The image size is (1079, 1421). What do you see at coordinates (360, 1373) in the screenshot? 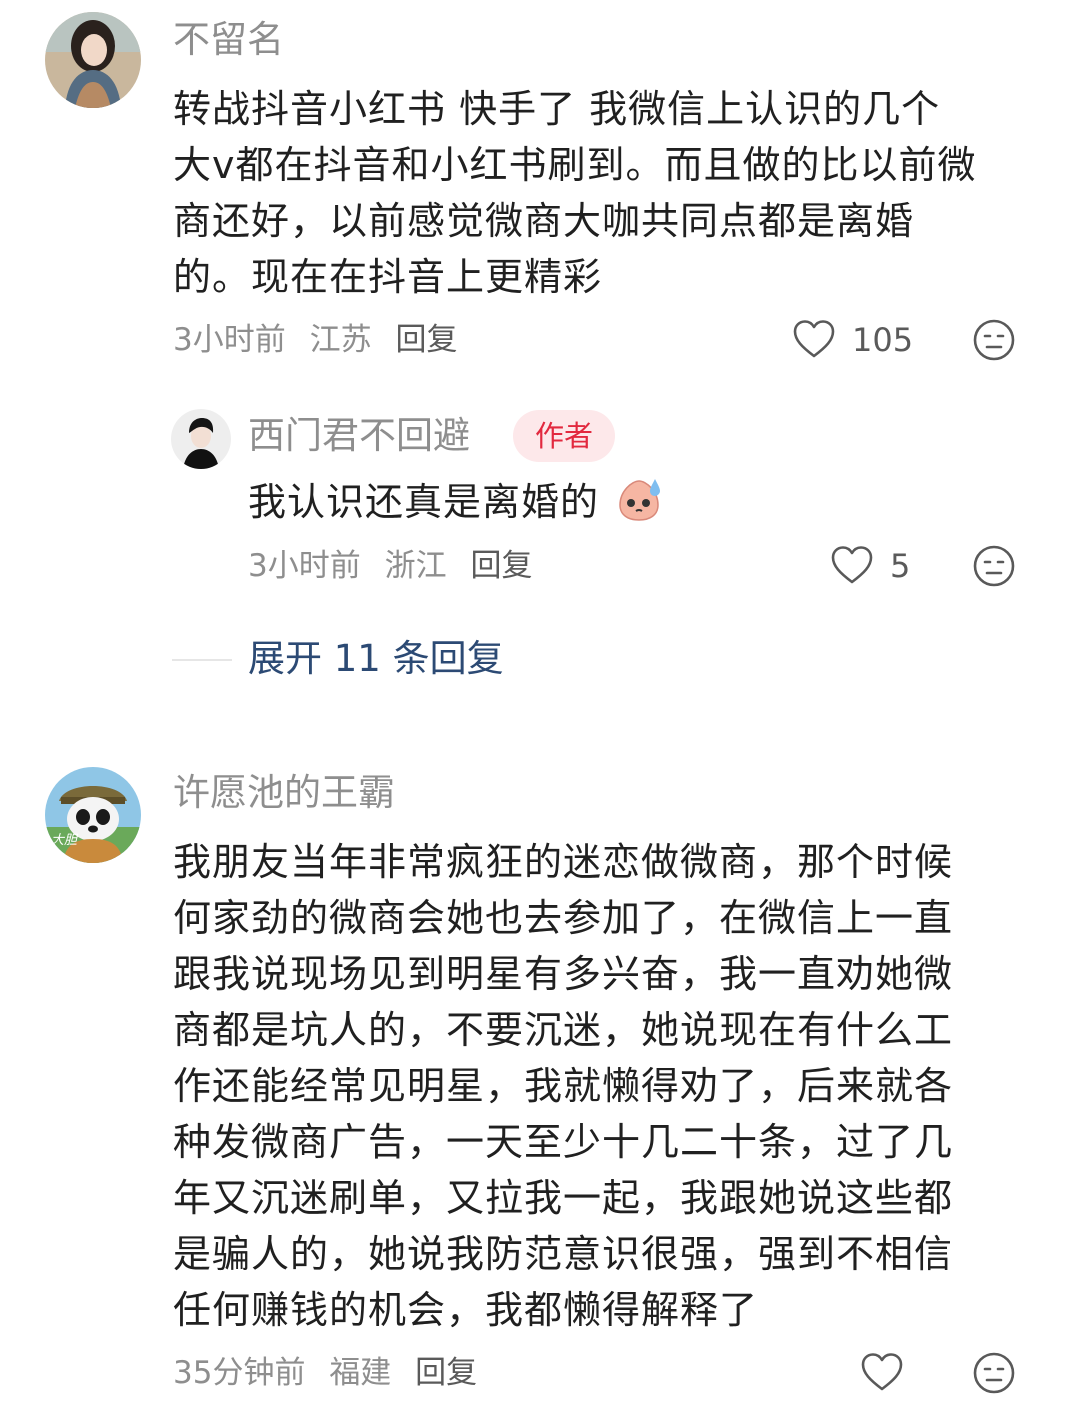
I see `comment-location: 福建` at bounding box center [360, 1373].